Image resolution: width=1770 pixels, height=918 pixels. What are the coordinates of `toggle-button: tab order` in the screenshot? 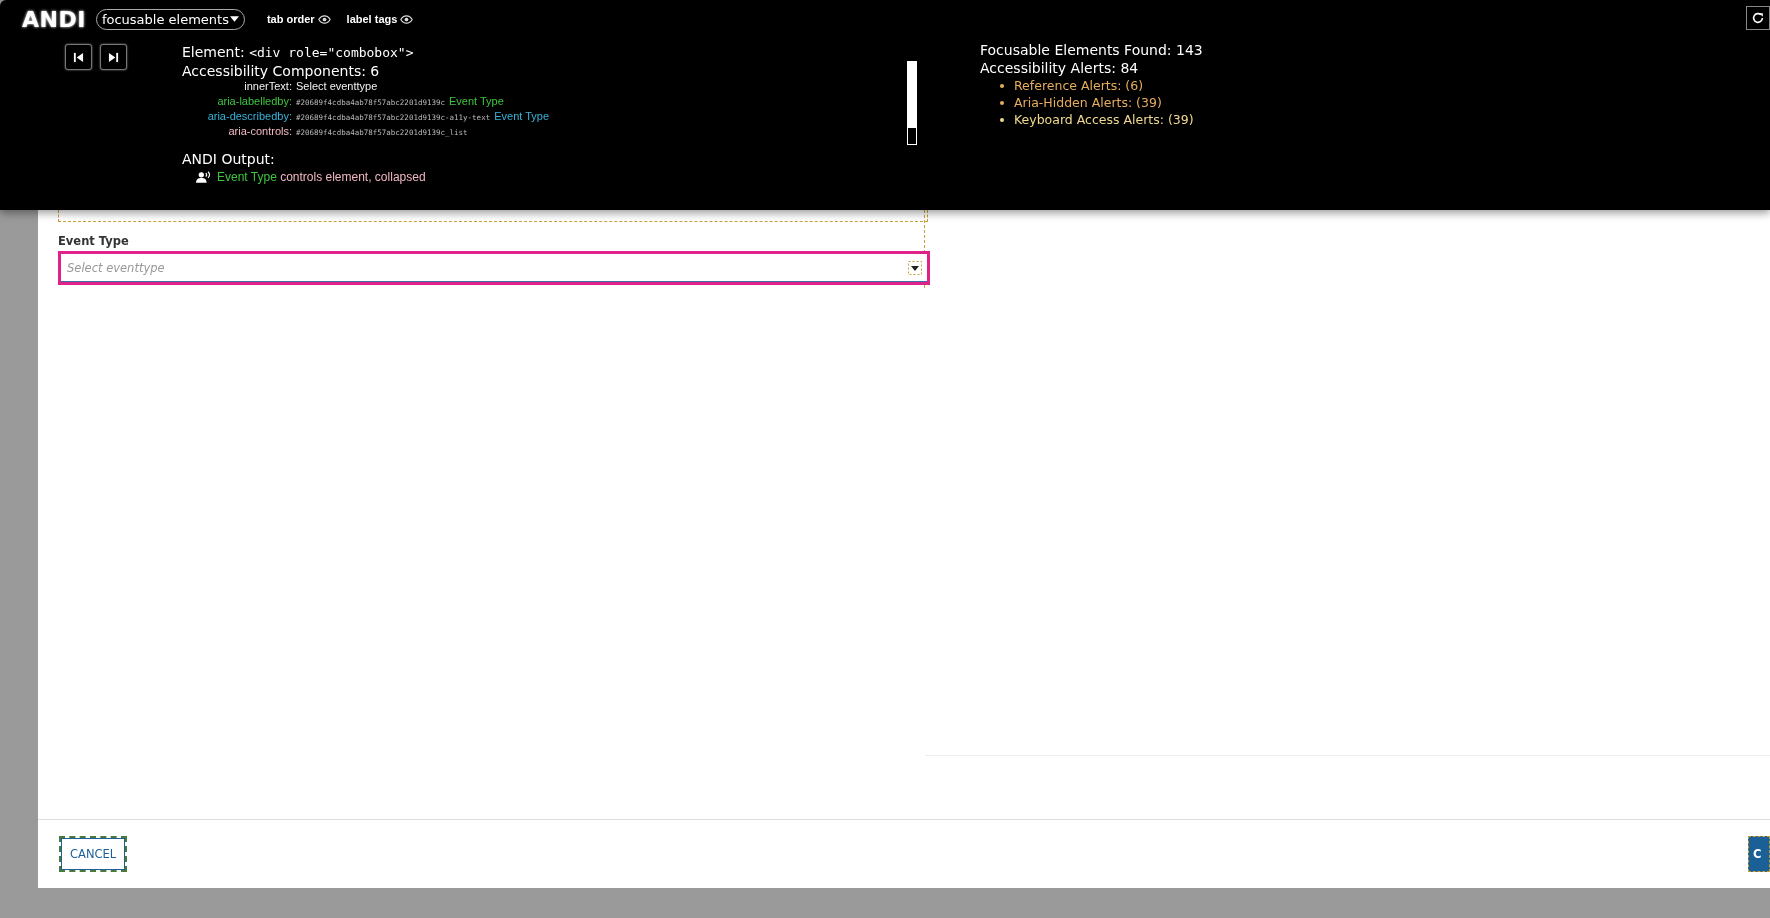 It's located at (298, 19).